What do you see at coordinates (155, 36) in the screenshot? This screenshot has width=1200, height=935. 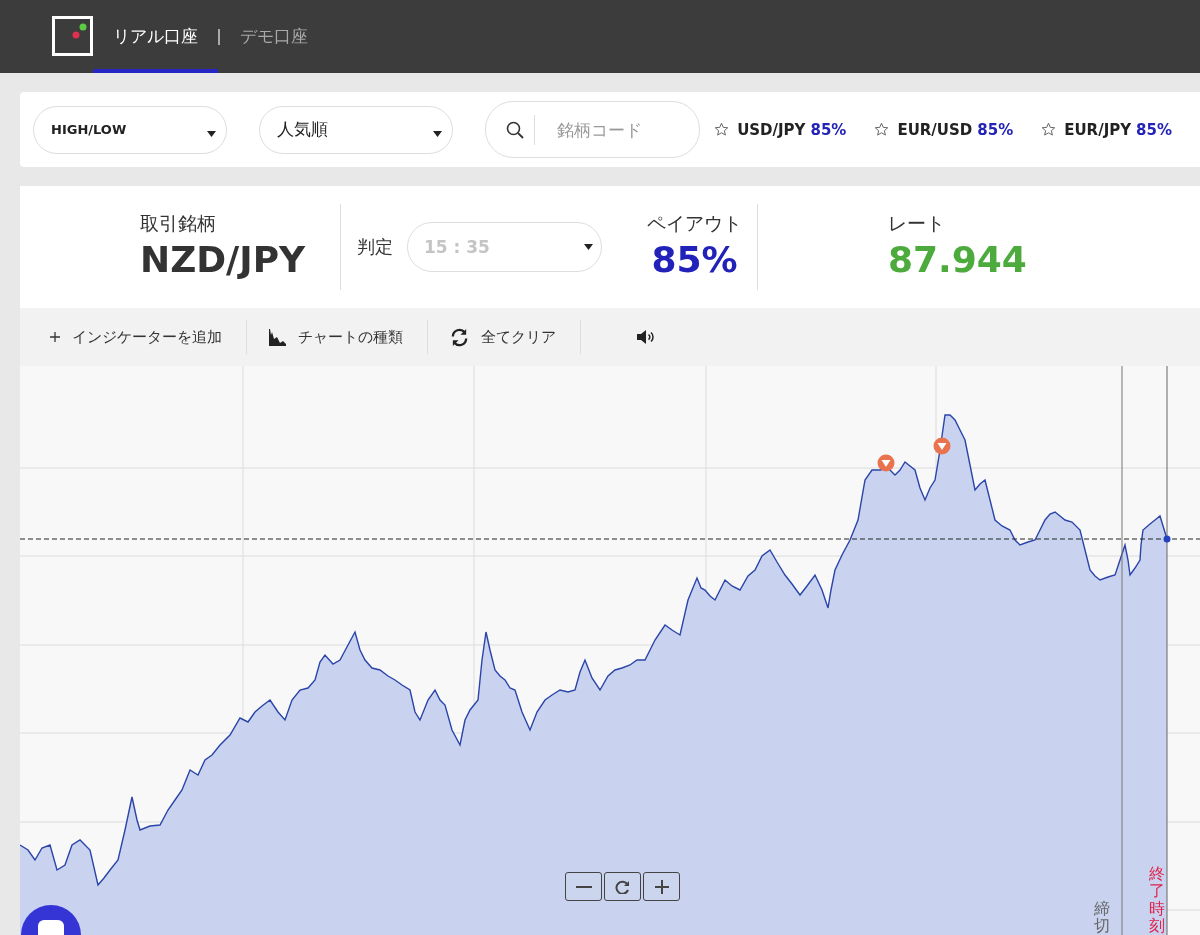 I see `account-tab: リアル口座` at bounding box center [155, 36].